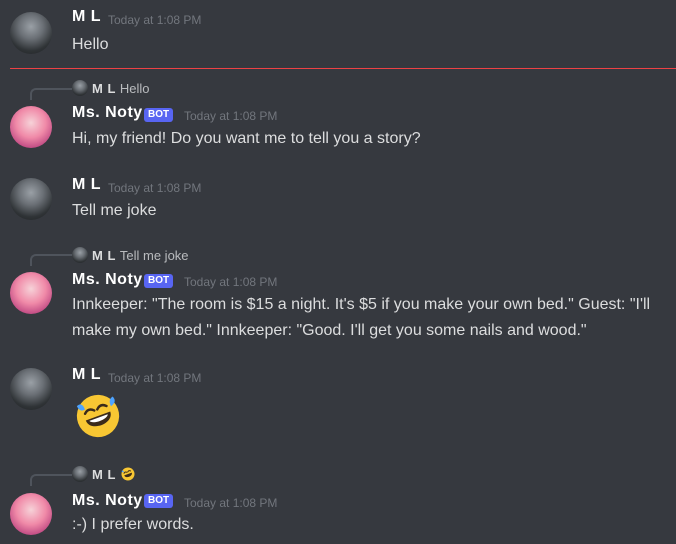 This screenshot has width=676, height=544. What do you see at coordinates (90, 44) in the screenshot?
I see `message-text: Hello` at bounding box center [90, 44].